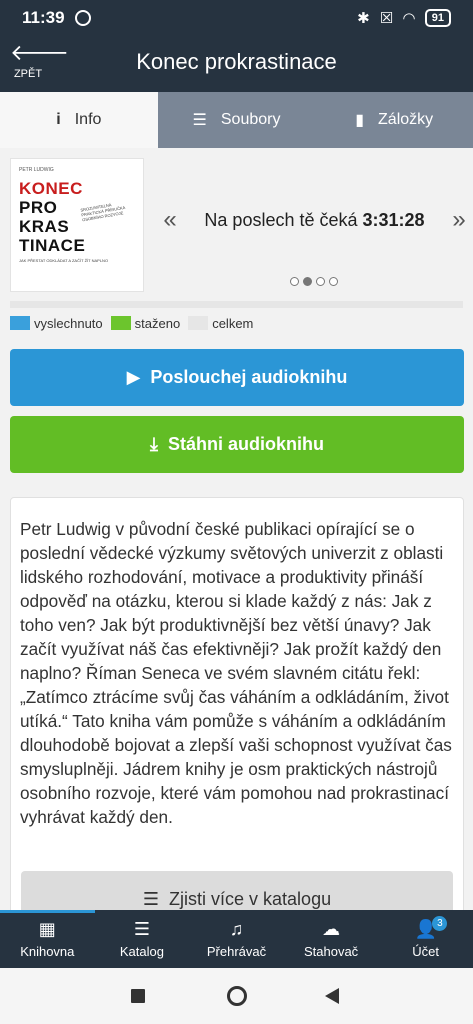 The image size is (473, 1024). Describe the element at coordinates (437, 18) in the screenshot. I see `battery-icon: 91` at that location.